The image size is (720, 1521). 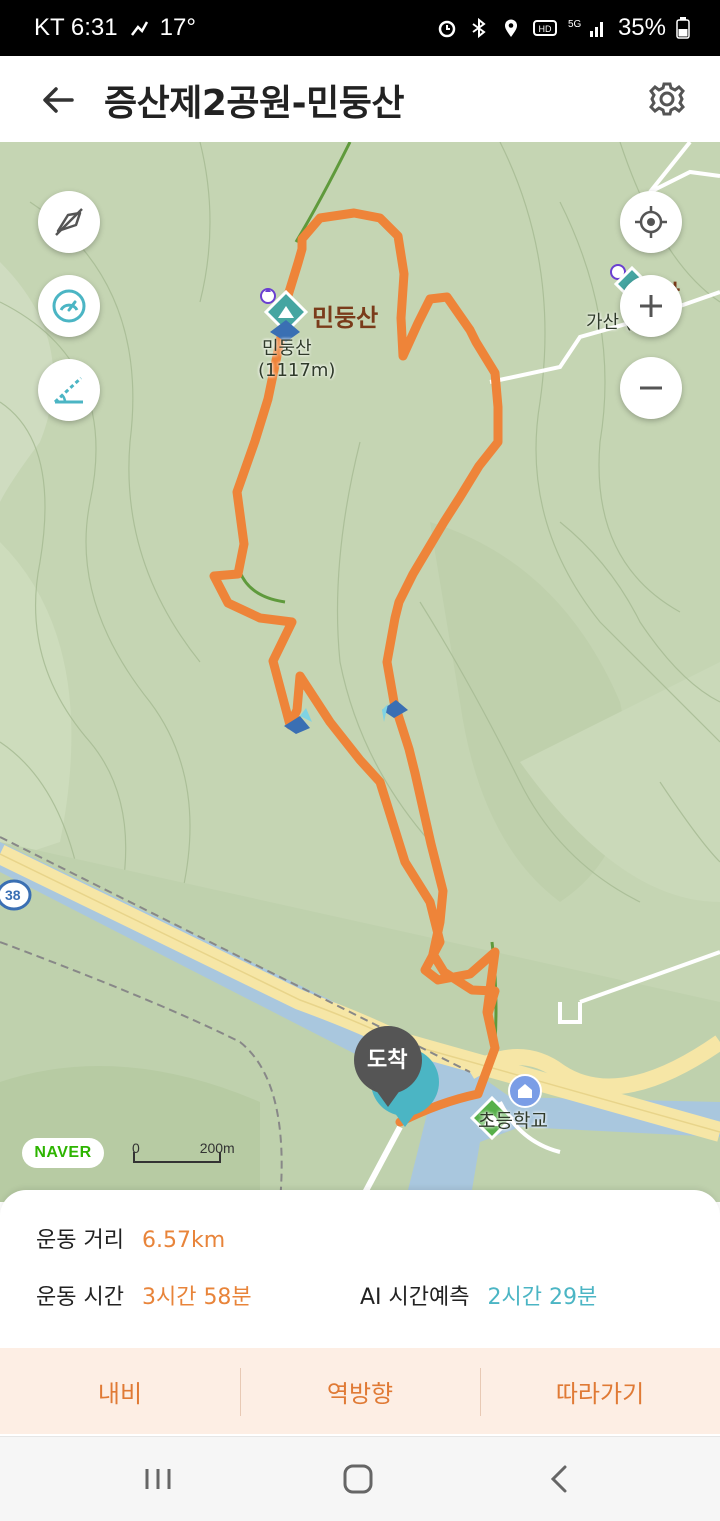 What do you see at coordinates (177, 27) in the screenshot?
I see `temperature: 17°` at bounding box center [177, 27].